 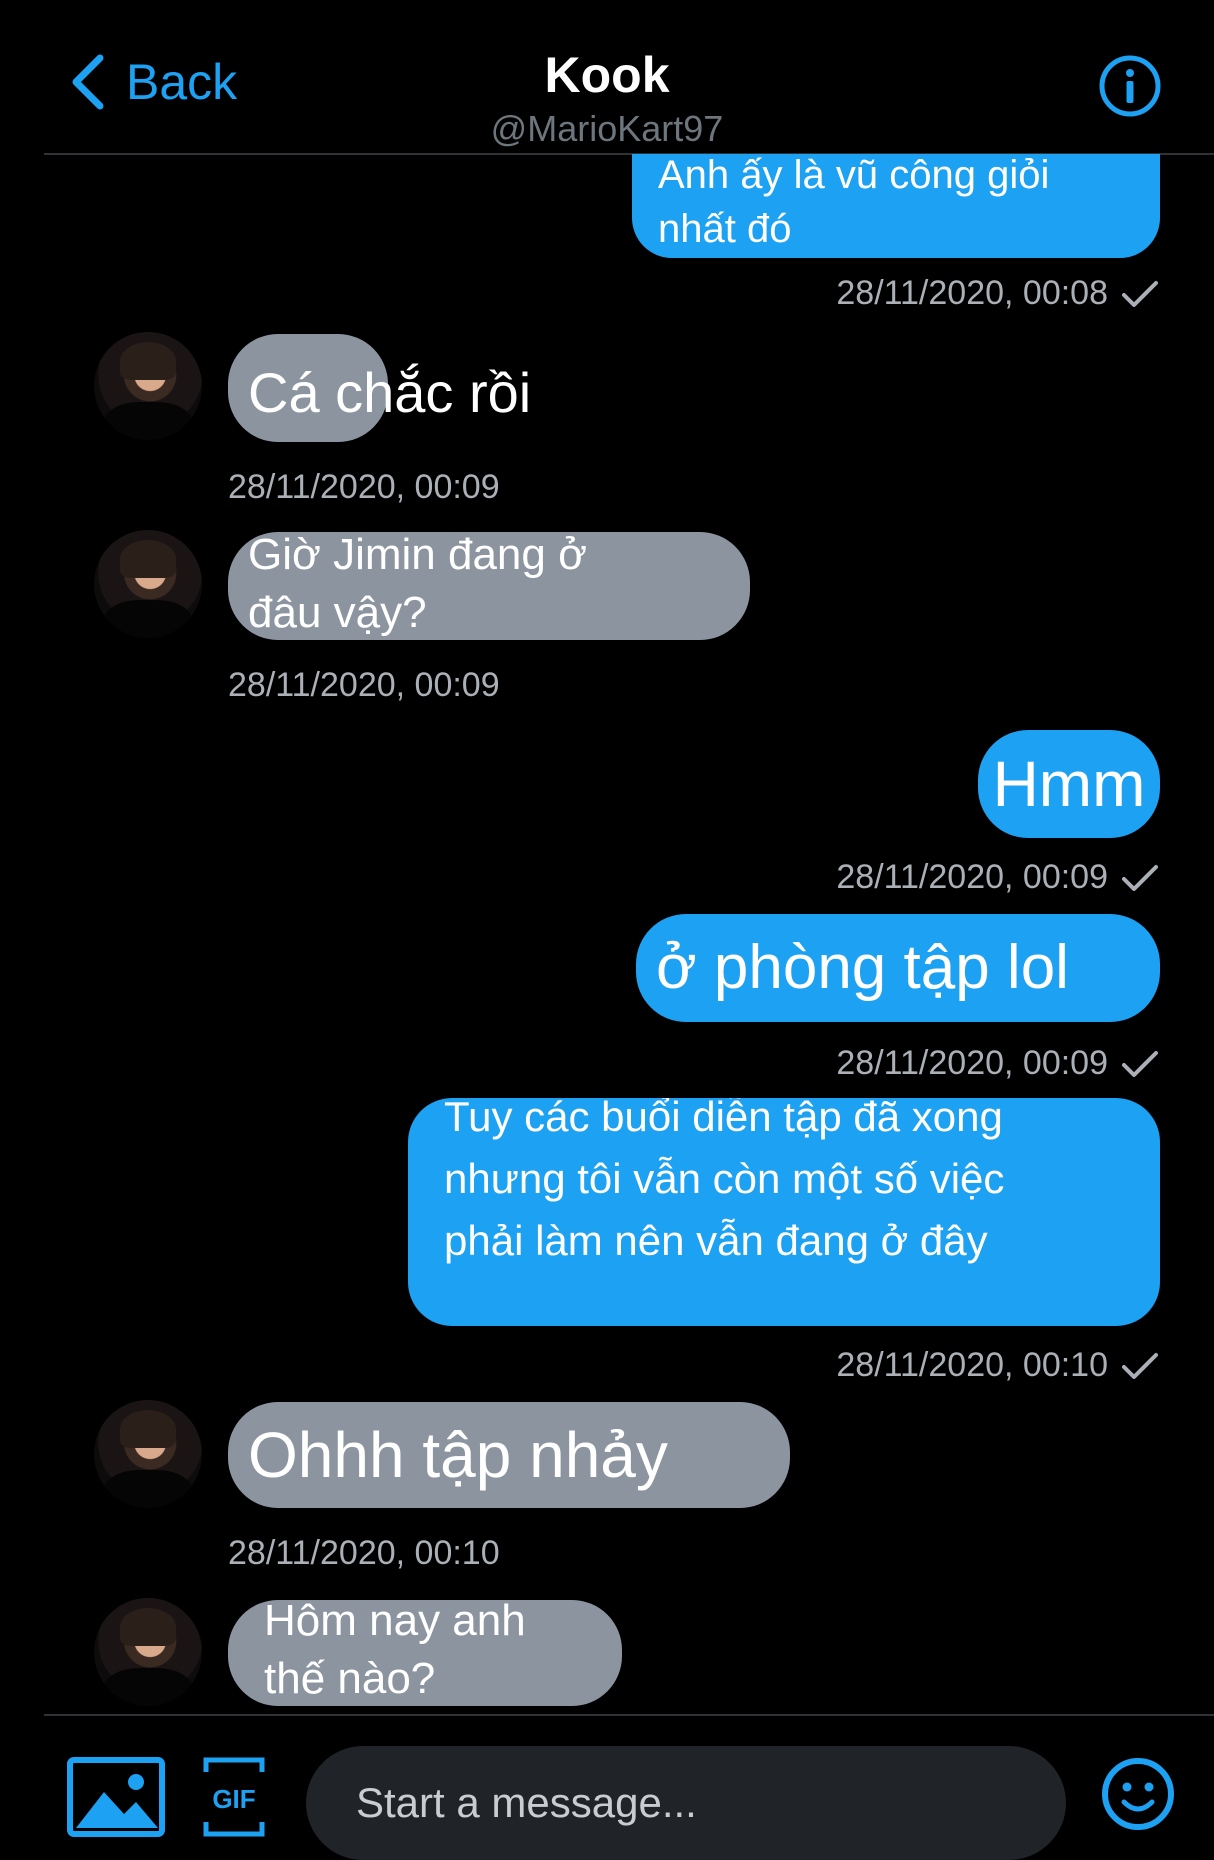 What do you see at coordinates (686, 1803) in the screenshot?
I see `message-input` at bounding box center [686, 1803].